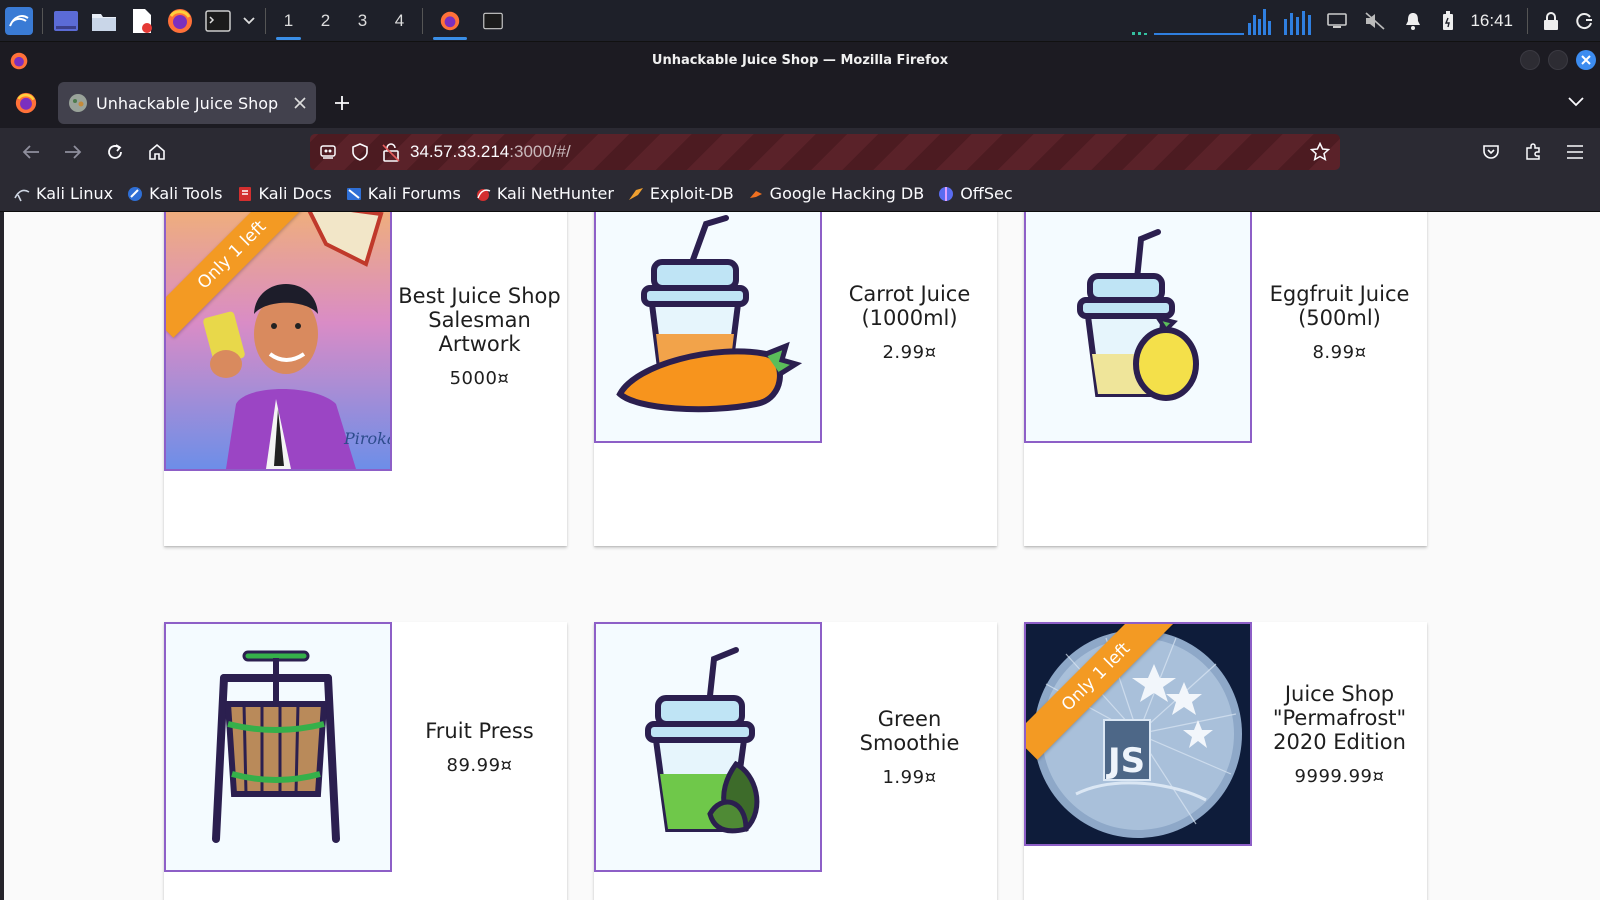 The width and height of the screenshot is (1600, 900). What do you see at coordinates (540, 151) in the screenshot?
I see `url-path: :3000/#/` at bounding box center [540, 151].